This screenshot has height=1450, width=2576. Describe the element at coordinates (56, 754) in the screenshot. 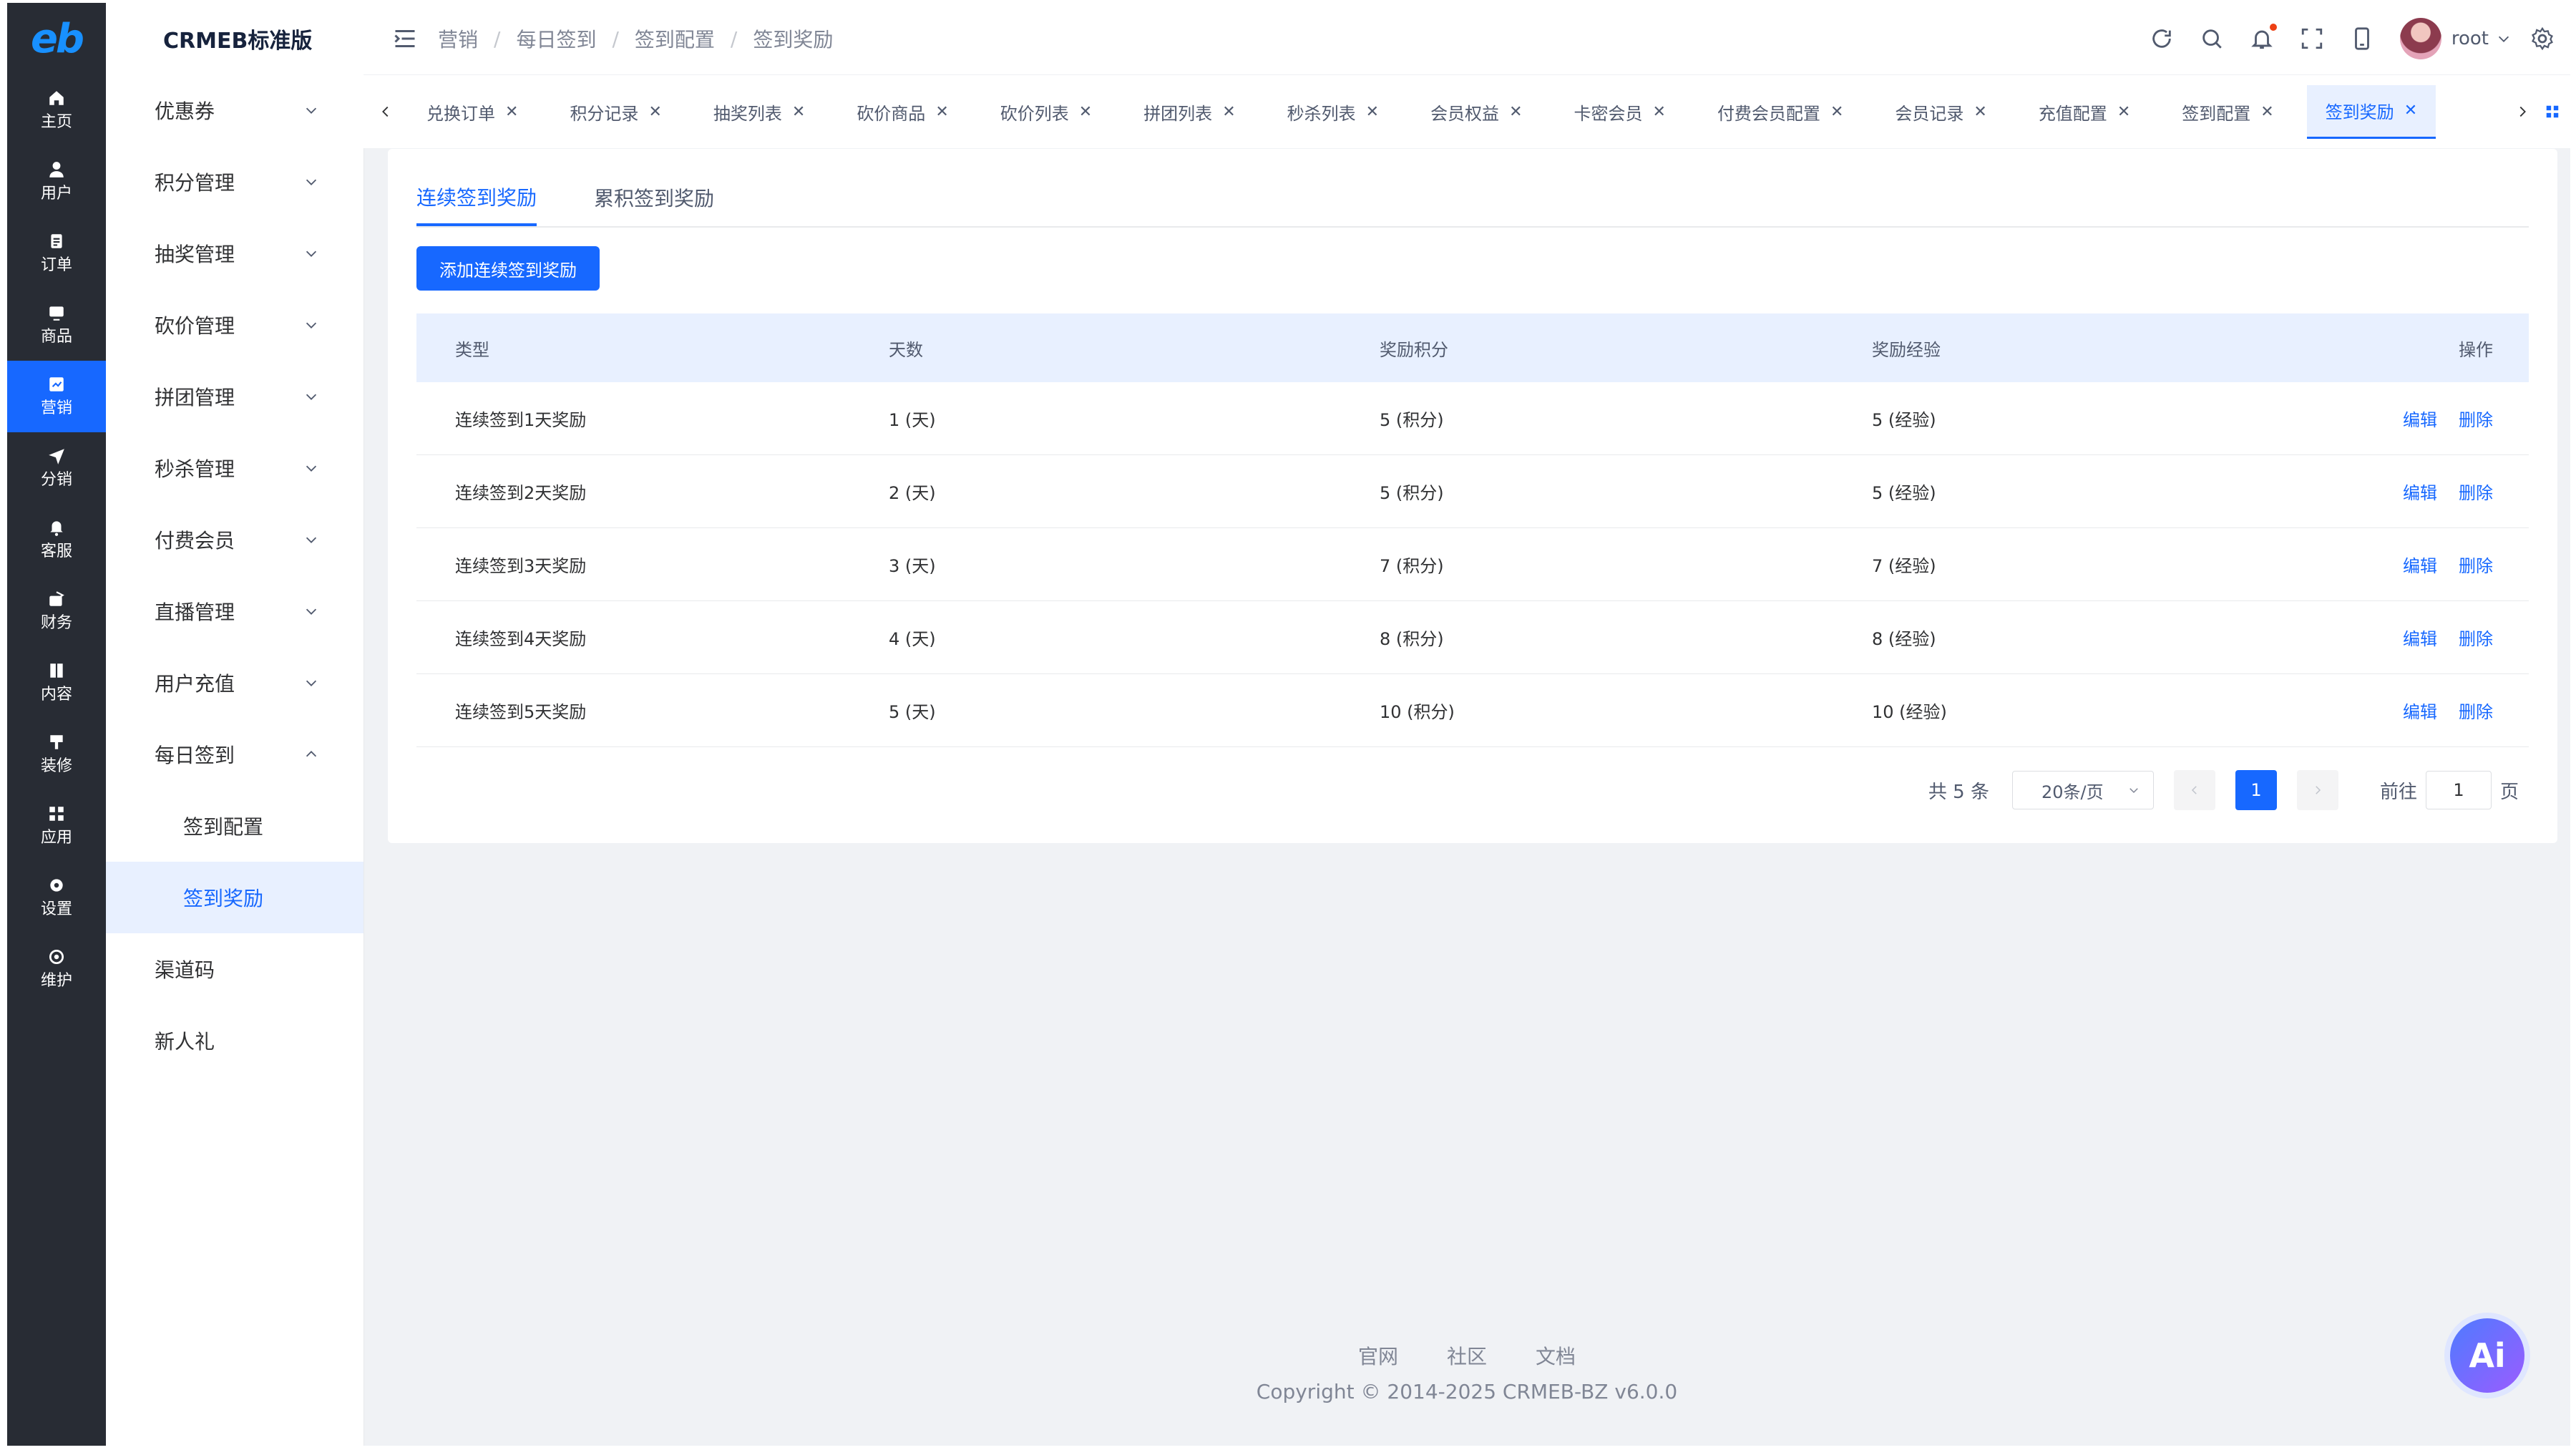

I see `rail-item-decoration: 装修` at that location.